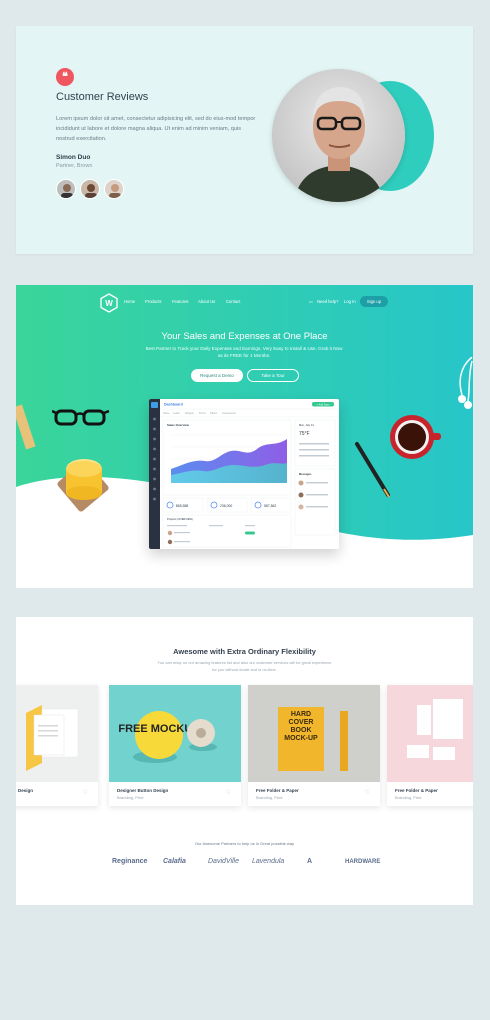  I want to click on stat-value: 236,000, so click(226, 506).